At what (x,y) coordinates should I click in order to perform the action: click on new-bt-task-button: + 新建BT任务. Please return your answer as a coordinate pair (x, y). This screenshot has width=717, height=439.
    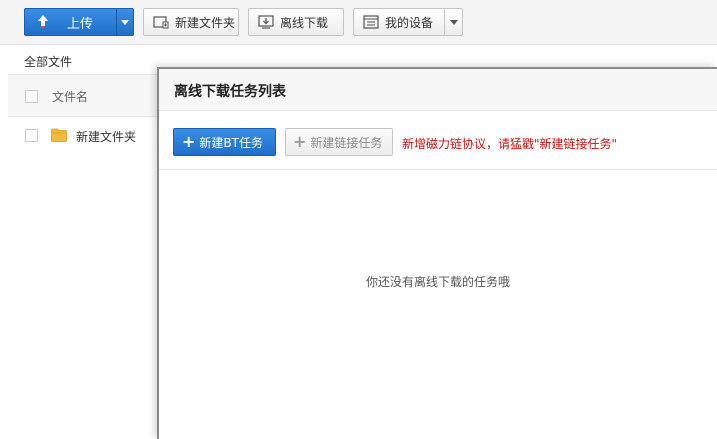
    Looking at the image, I should click on (224, 142).